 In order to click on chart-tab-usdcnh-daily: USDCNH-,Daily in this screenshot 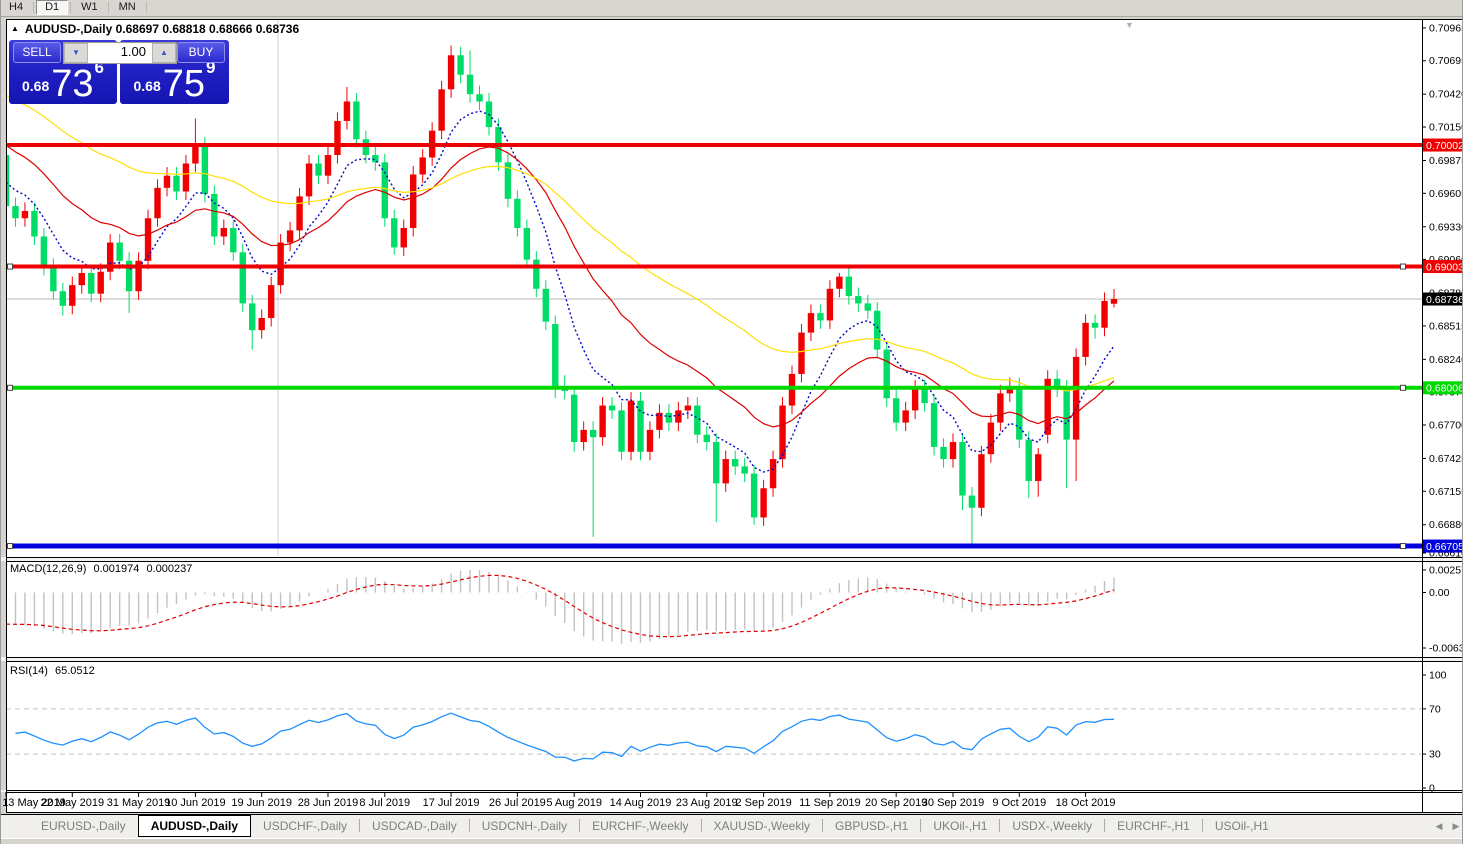, I will do `click(524, 826)`.